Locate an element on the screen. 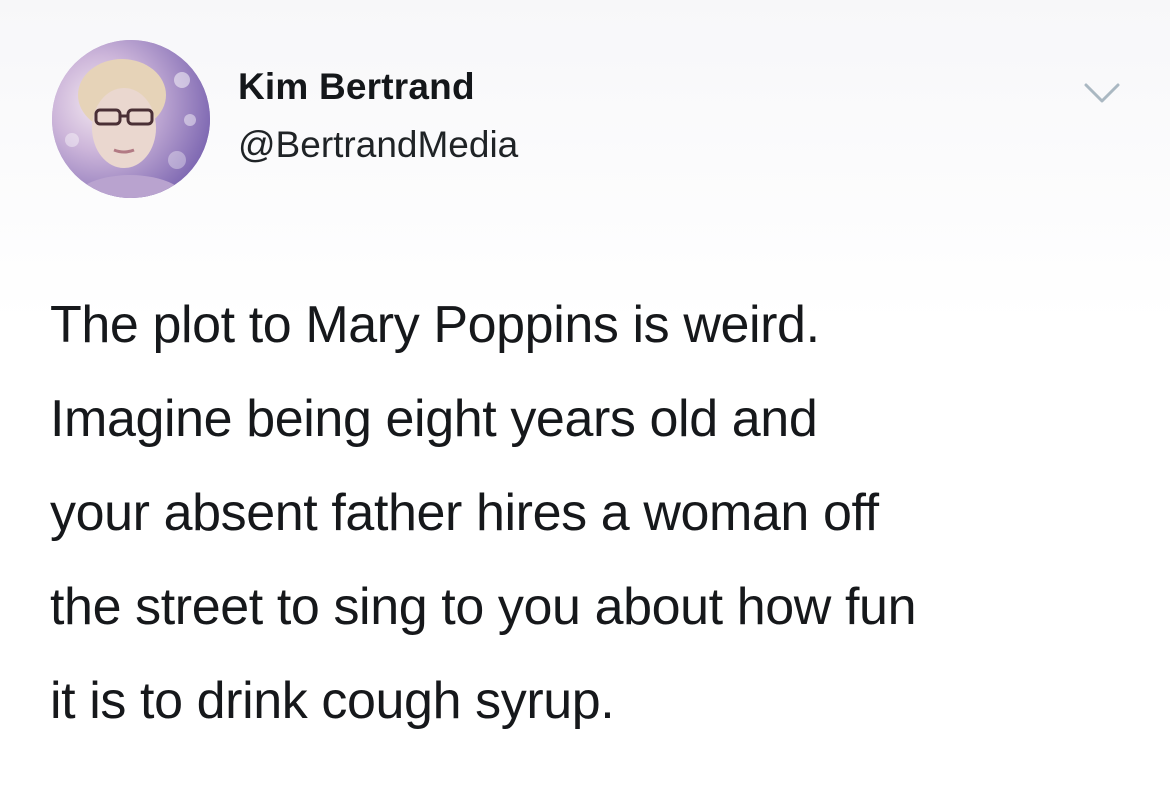 Image resolution: width=1170 pixels, height=809 pixels. avatar-image is located at coordinates (131, 119).